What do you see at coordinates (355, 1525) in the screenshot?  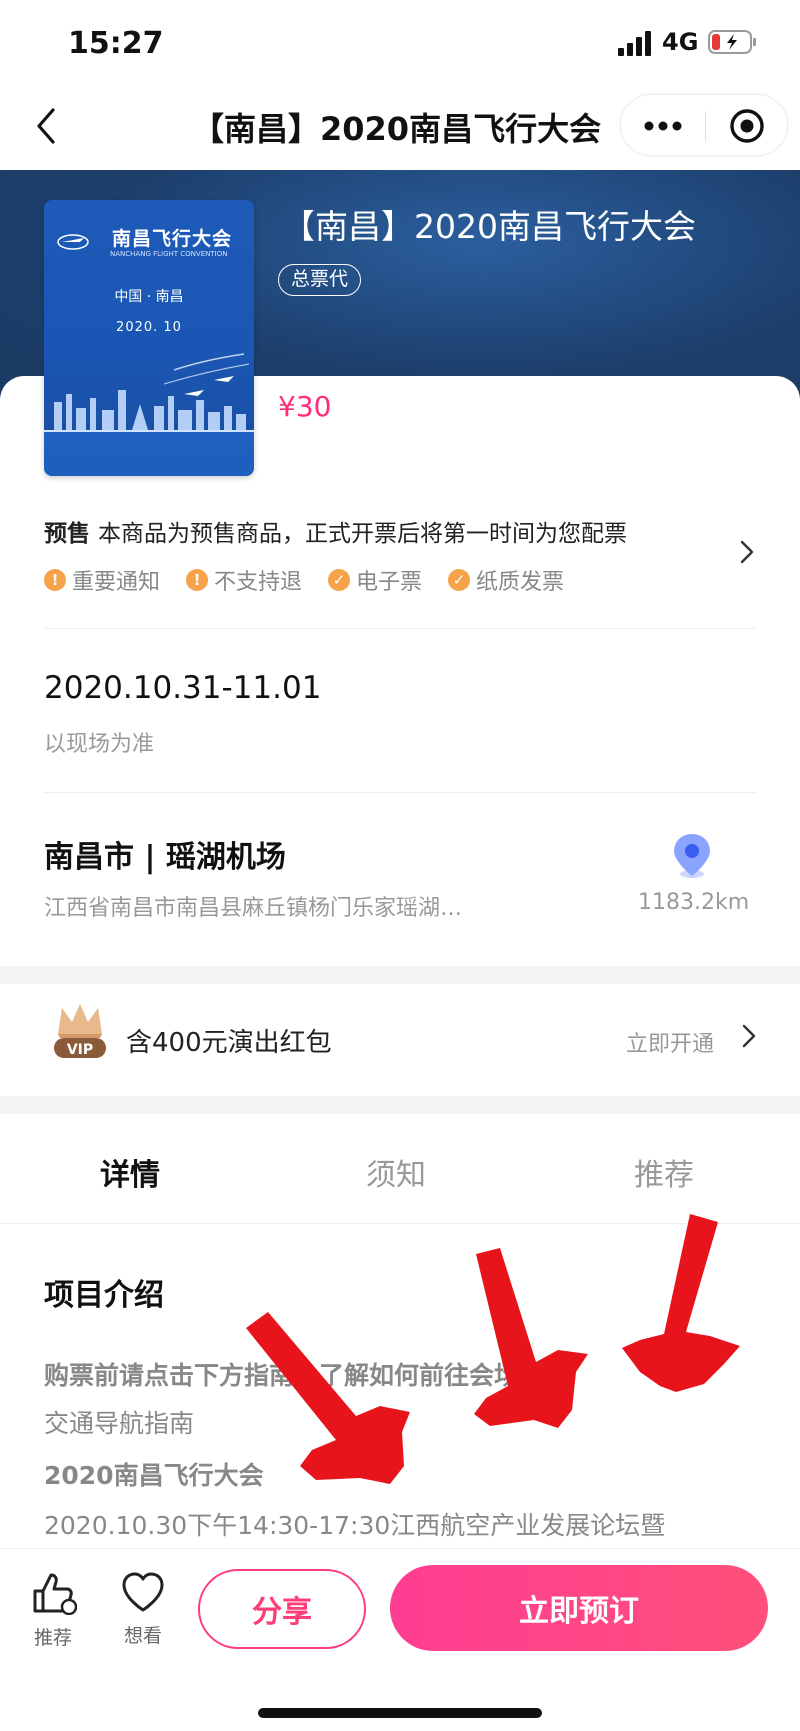 I see `detail-line: 2020.10.30下午14:30-17:30江西航空产业发展论坛暨` at bounding box center [355, 1525].